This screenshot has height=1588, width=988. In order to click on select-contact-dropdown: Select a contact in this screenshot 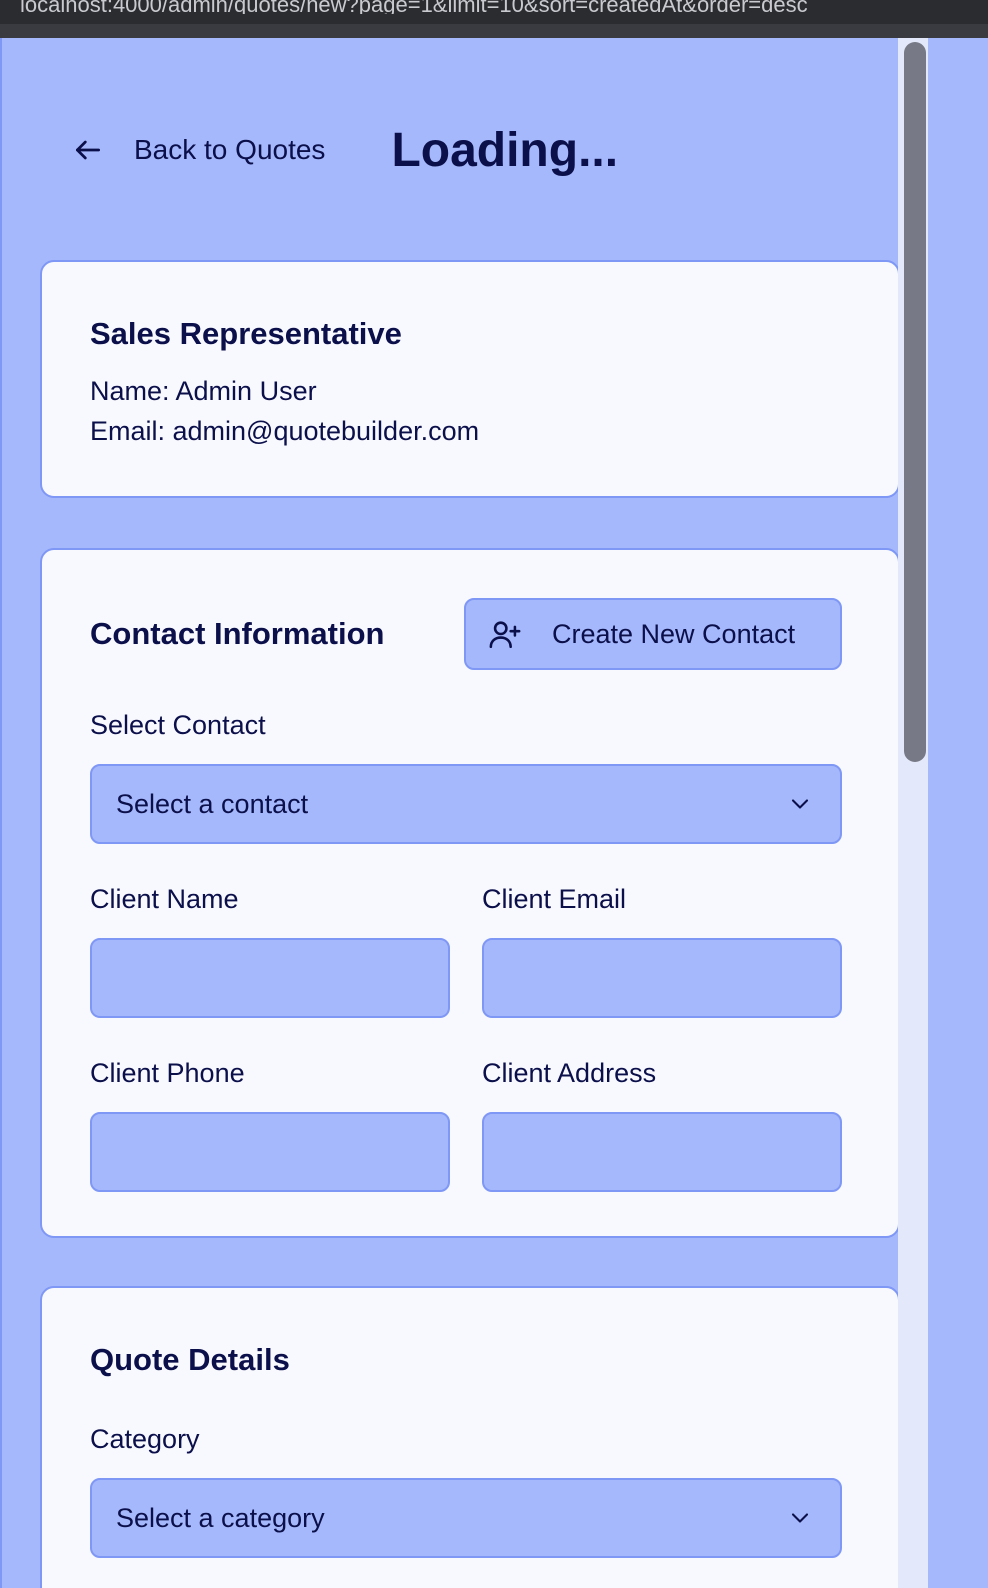, I will do `click(466, 804)`.